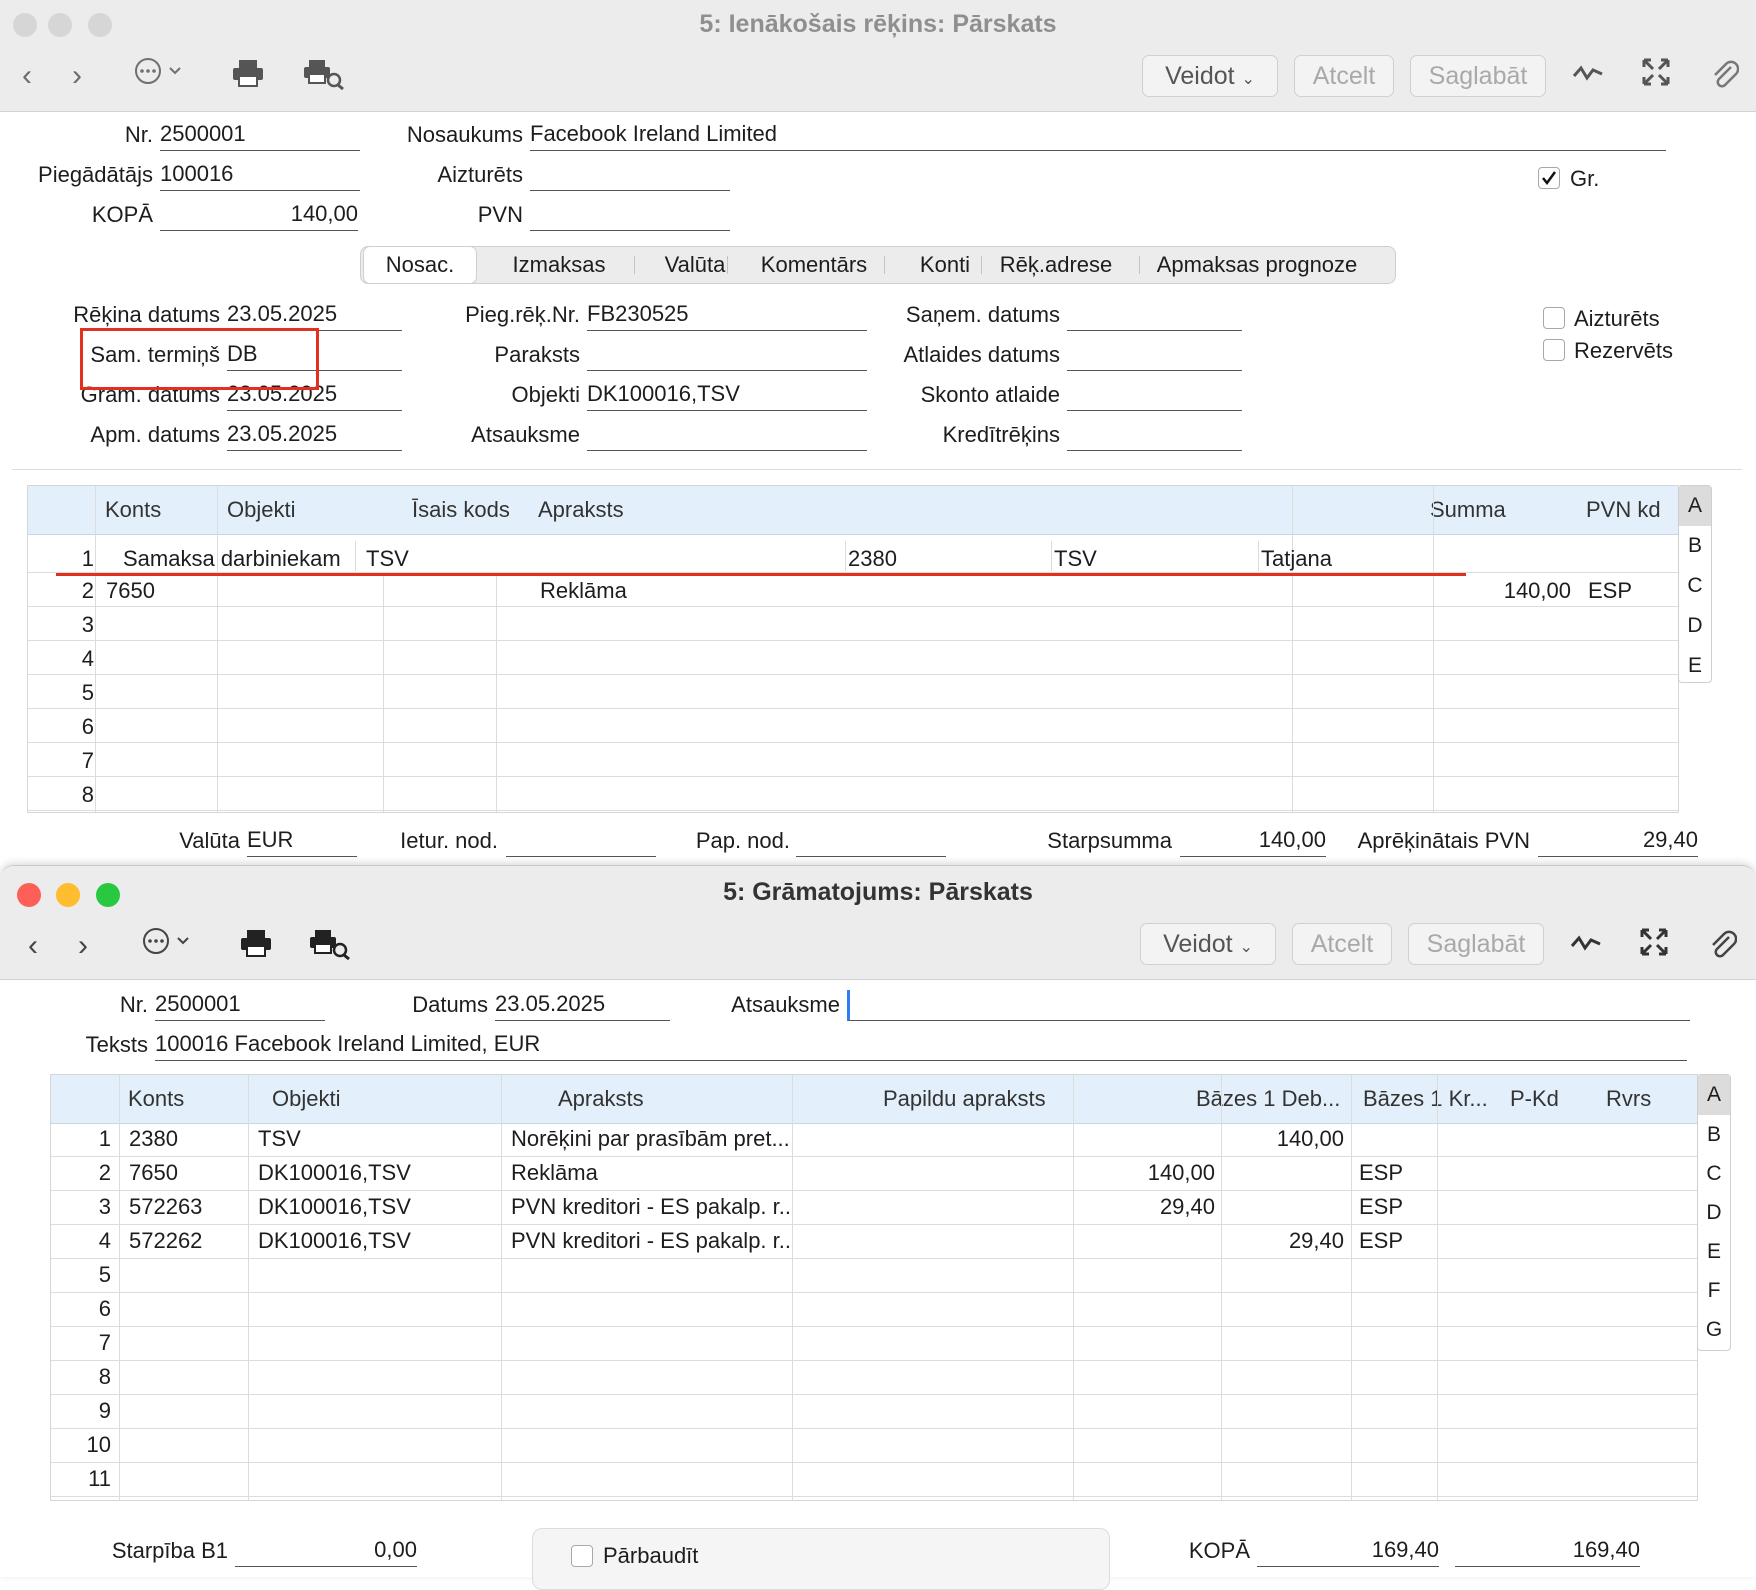 This screenshot has width=1756, height=1590. What do you see at coordinates (314, 435) in the screenshot?
I see `pay-date-field: 23.05.2025` at bounding box center [314, 435].